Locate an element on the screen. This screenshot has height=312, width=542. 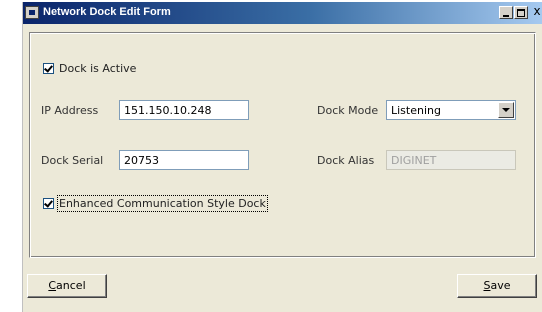
dock-active-checkbox is located at coordinates (48, 68).